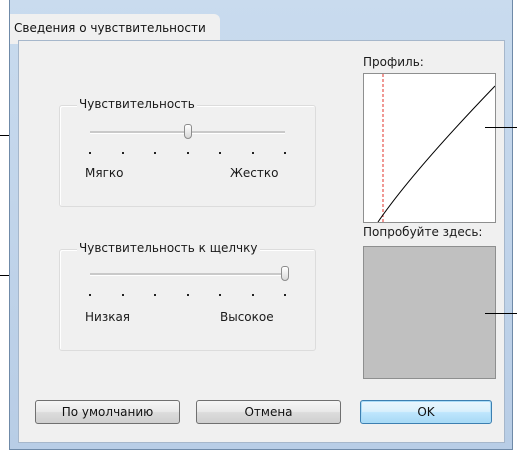 The height and width of the screenshot is (451, 517). I want to click on click-sensitivity-slider-thumb, so click(285, 273).